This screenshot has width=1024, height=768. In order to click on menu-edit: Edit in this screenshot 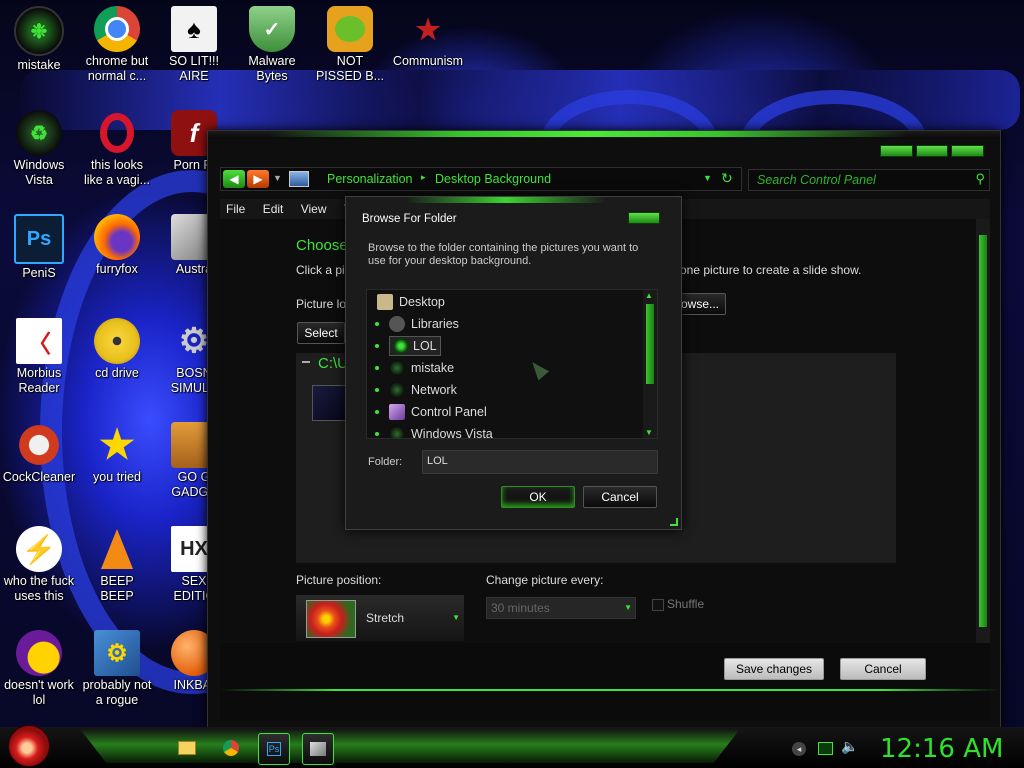, I will do `click(274, 207)`.